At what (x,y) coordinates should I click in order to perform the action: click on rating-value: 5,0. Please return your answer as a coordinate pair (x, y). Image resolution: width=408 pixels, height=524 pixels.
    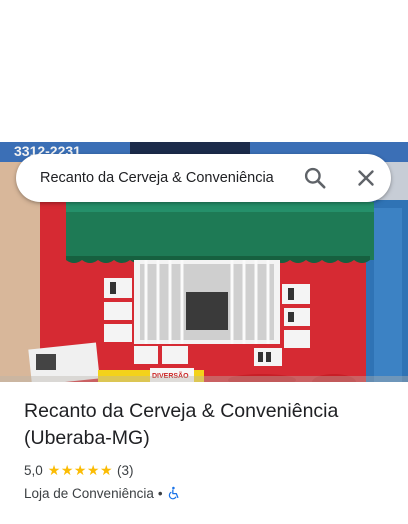
    Looking at the image, I should click on (33, 470).